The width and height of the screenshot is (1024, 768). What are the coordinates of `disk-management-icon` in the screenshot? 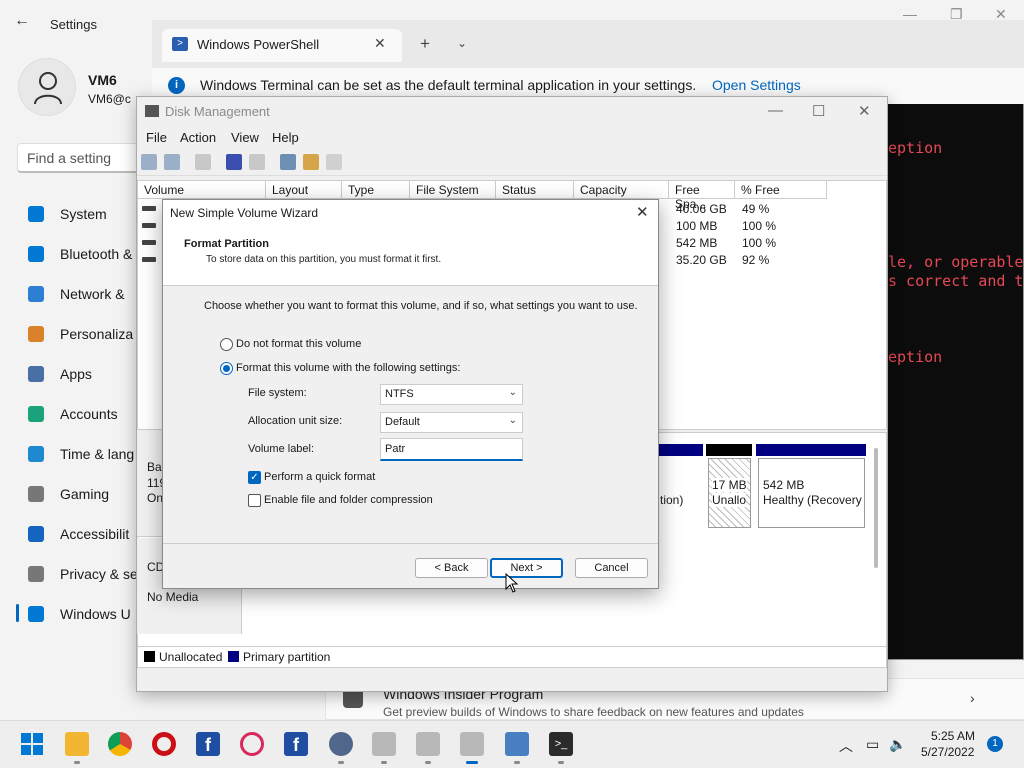 It's located at (472, 744).